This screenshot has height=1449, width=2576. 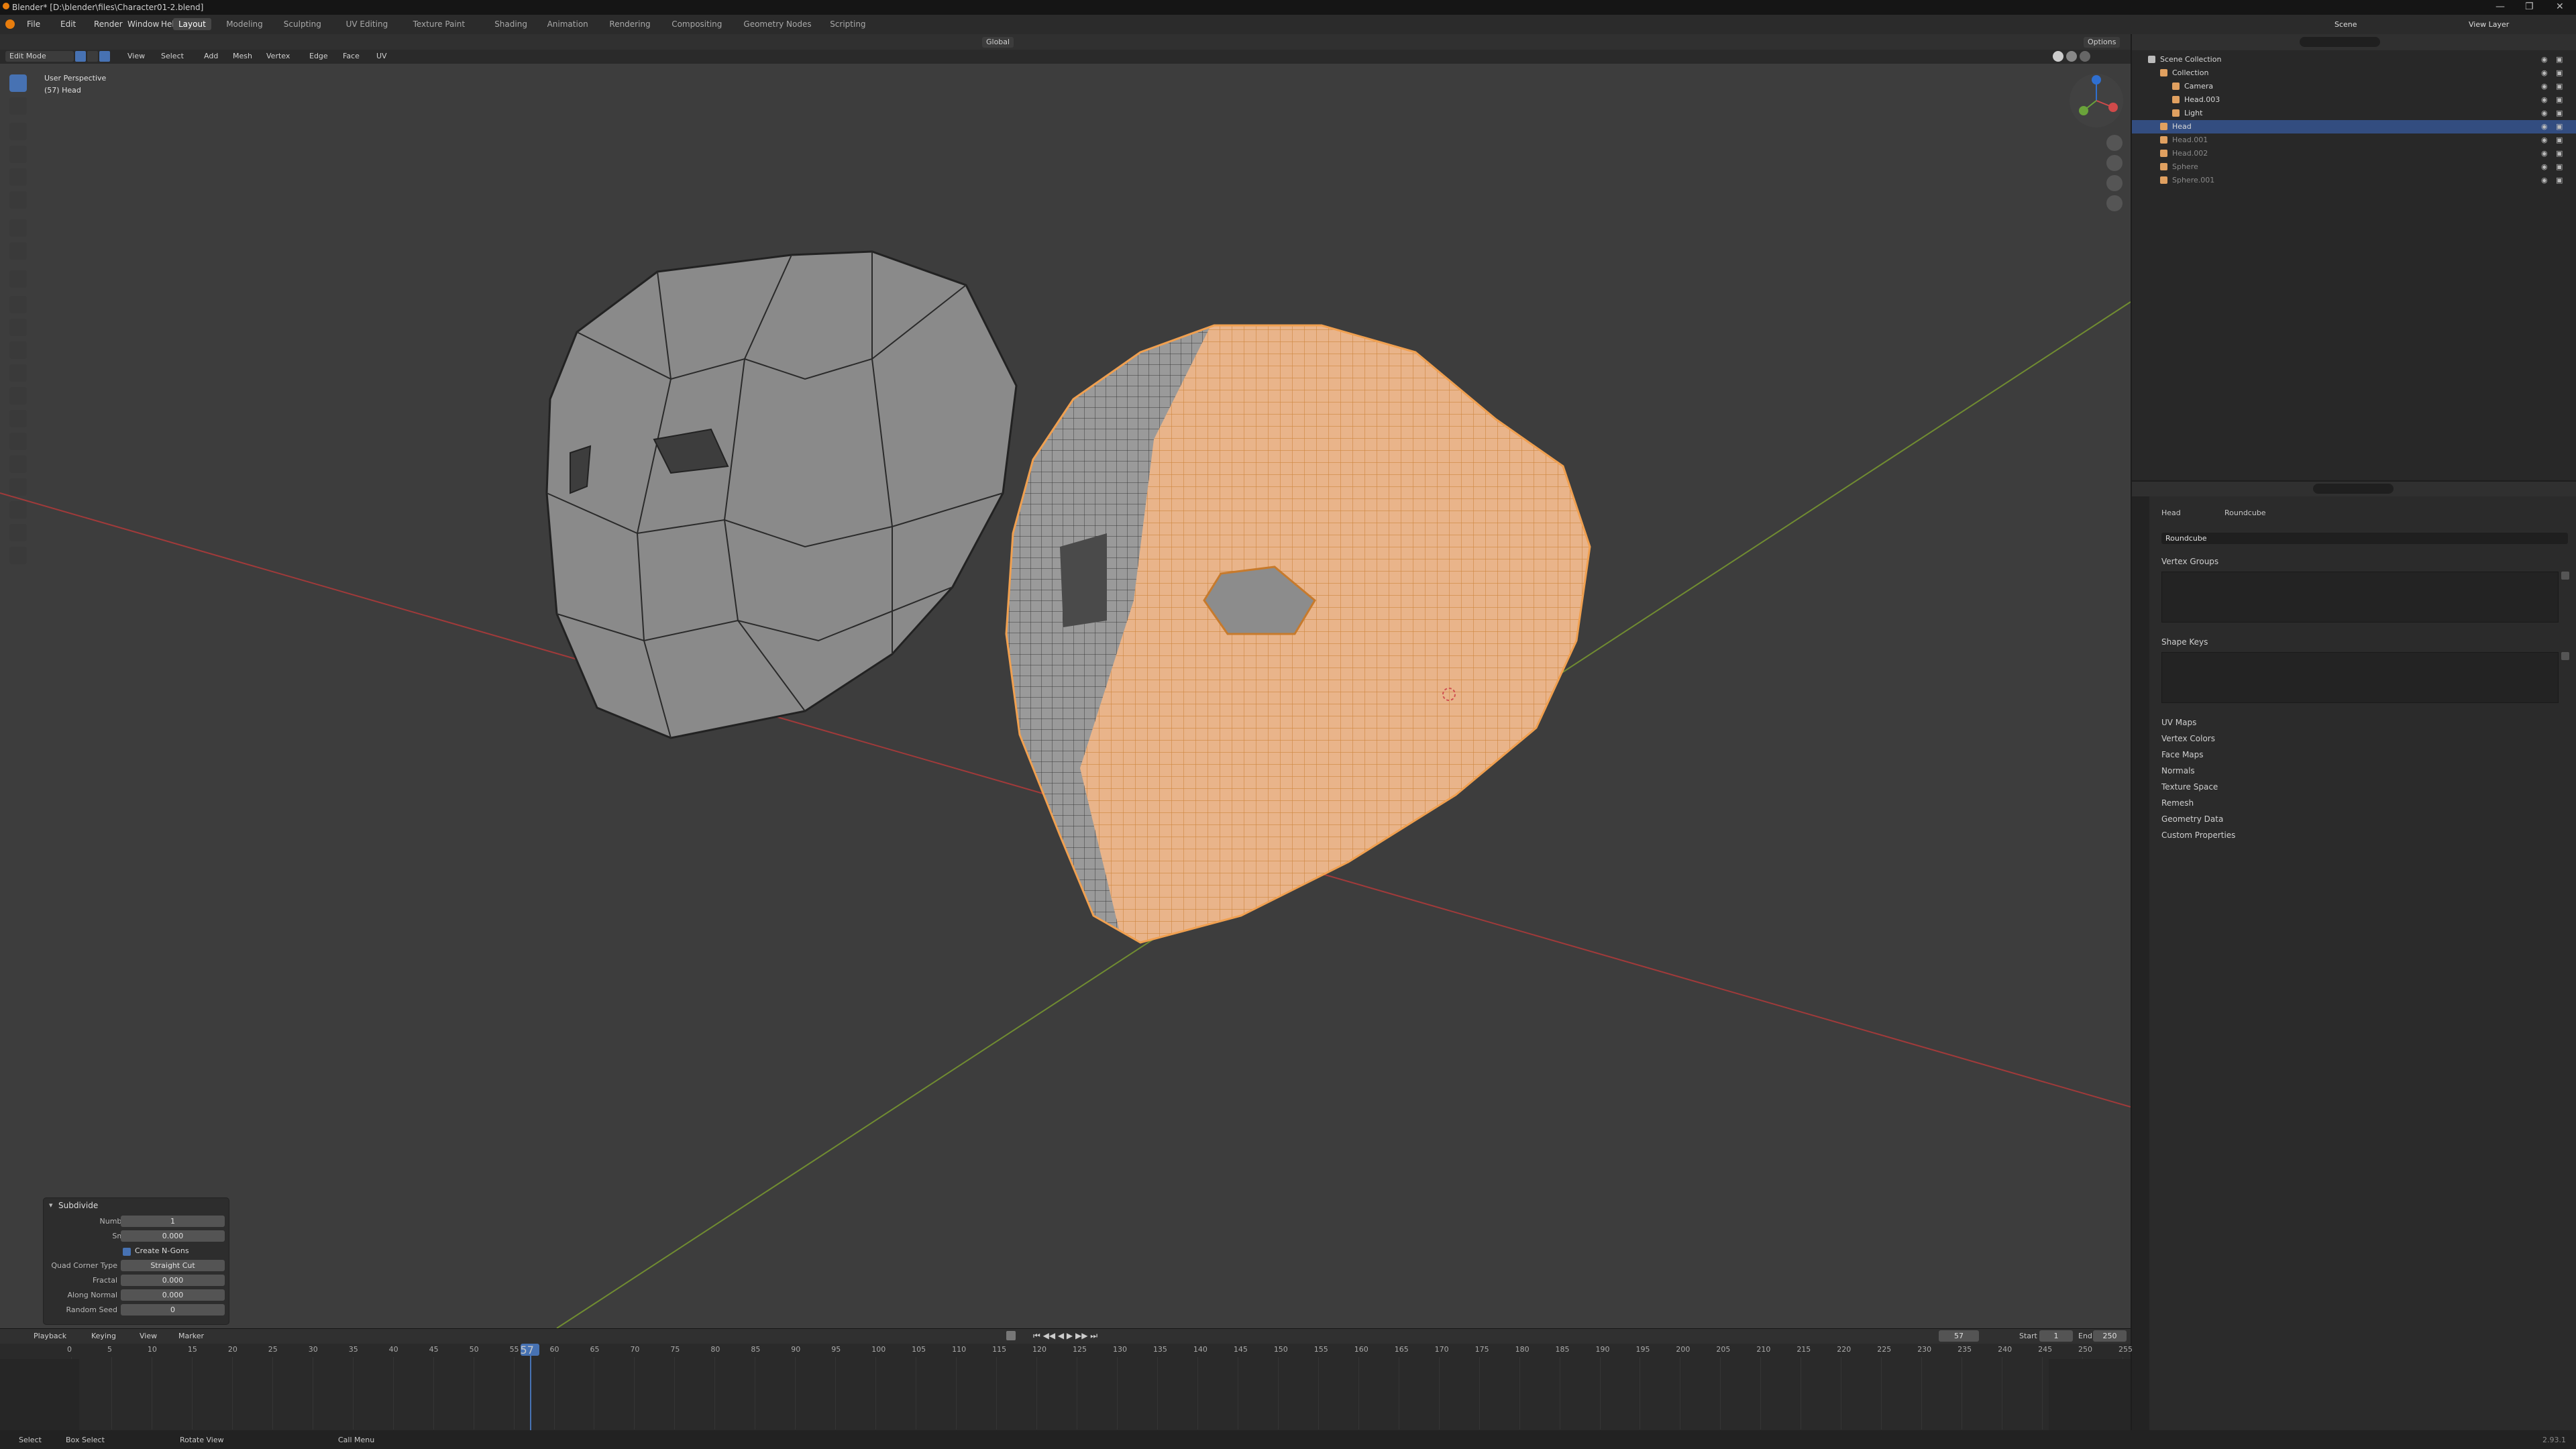 I want to click on collapse-icon: ▾, so click(x=51, y=1205).